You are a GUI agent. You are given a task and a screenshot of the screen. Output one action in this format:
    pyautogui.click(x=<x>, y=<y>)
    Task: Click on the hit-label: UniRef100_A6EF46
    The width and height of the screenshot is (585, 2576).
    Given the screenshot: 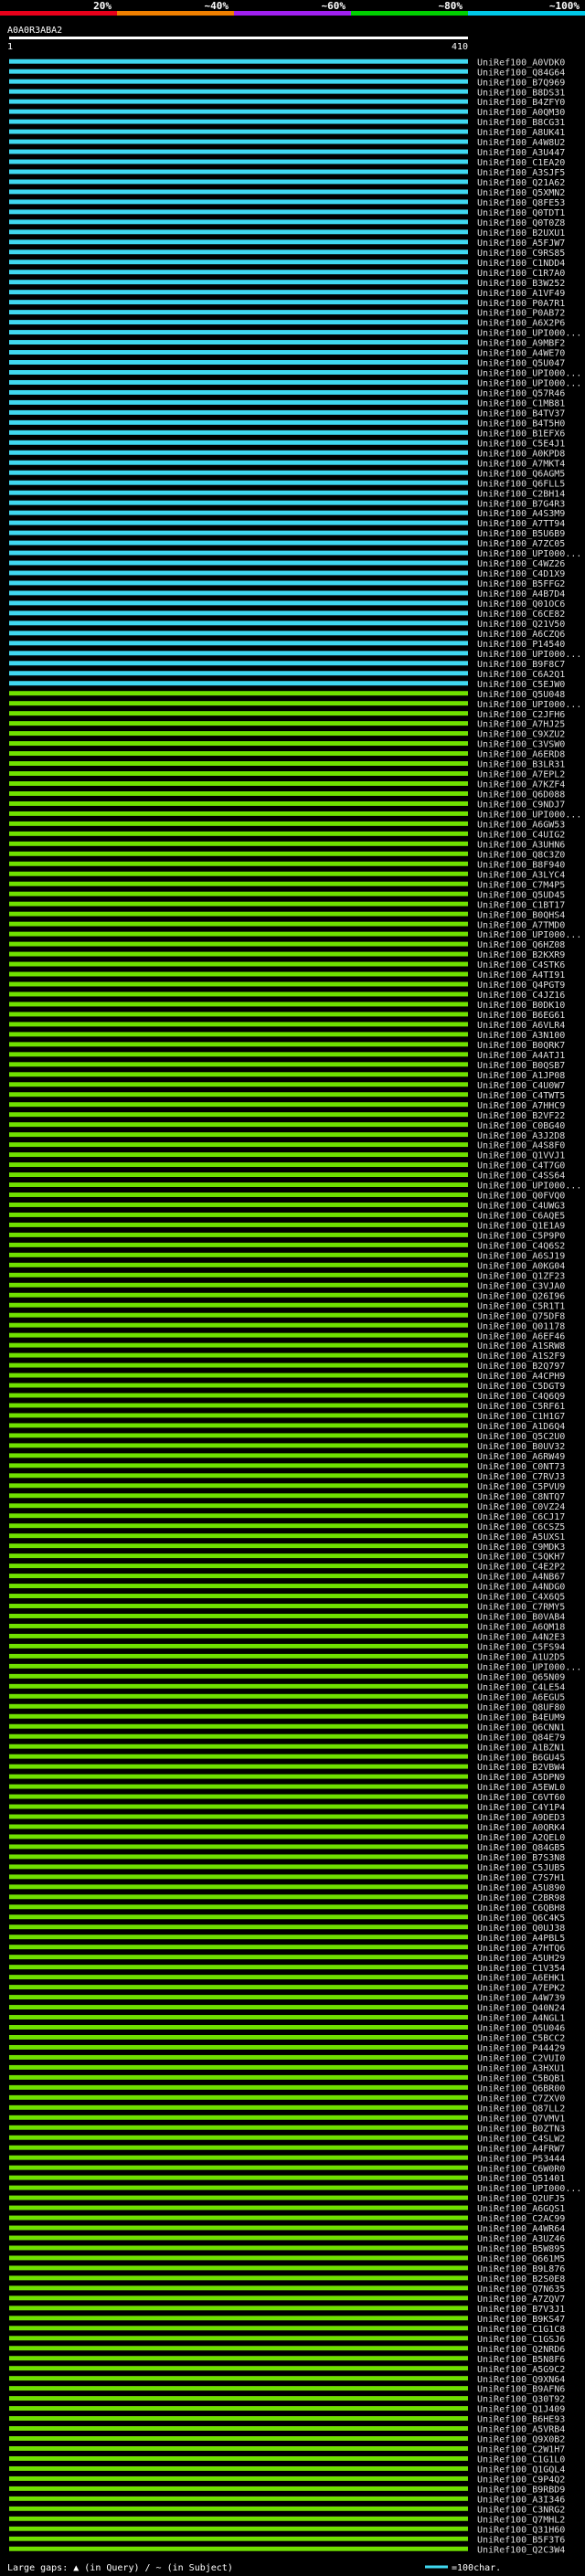 What is the action you would take?
    pyautogui.click(x=521, y=1336)
    